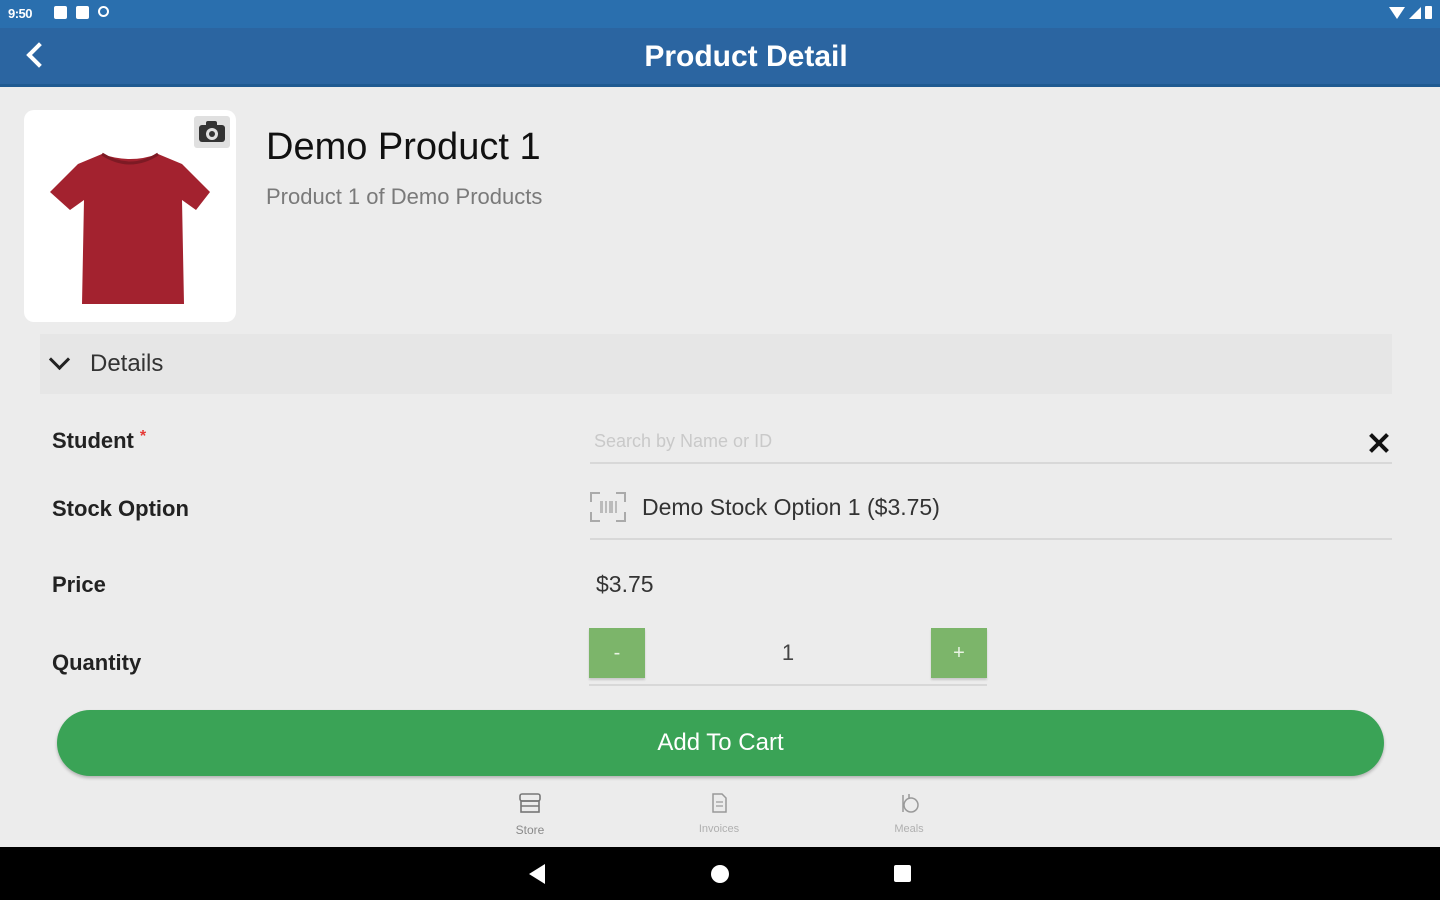  What do you see at coordinates (909, 829) in the screenshot?
I see `nav-label-meals: Meals` at bounding box center [909, 829].